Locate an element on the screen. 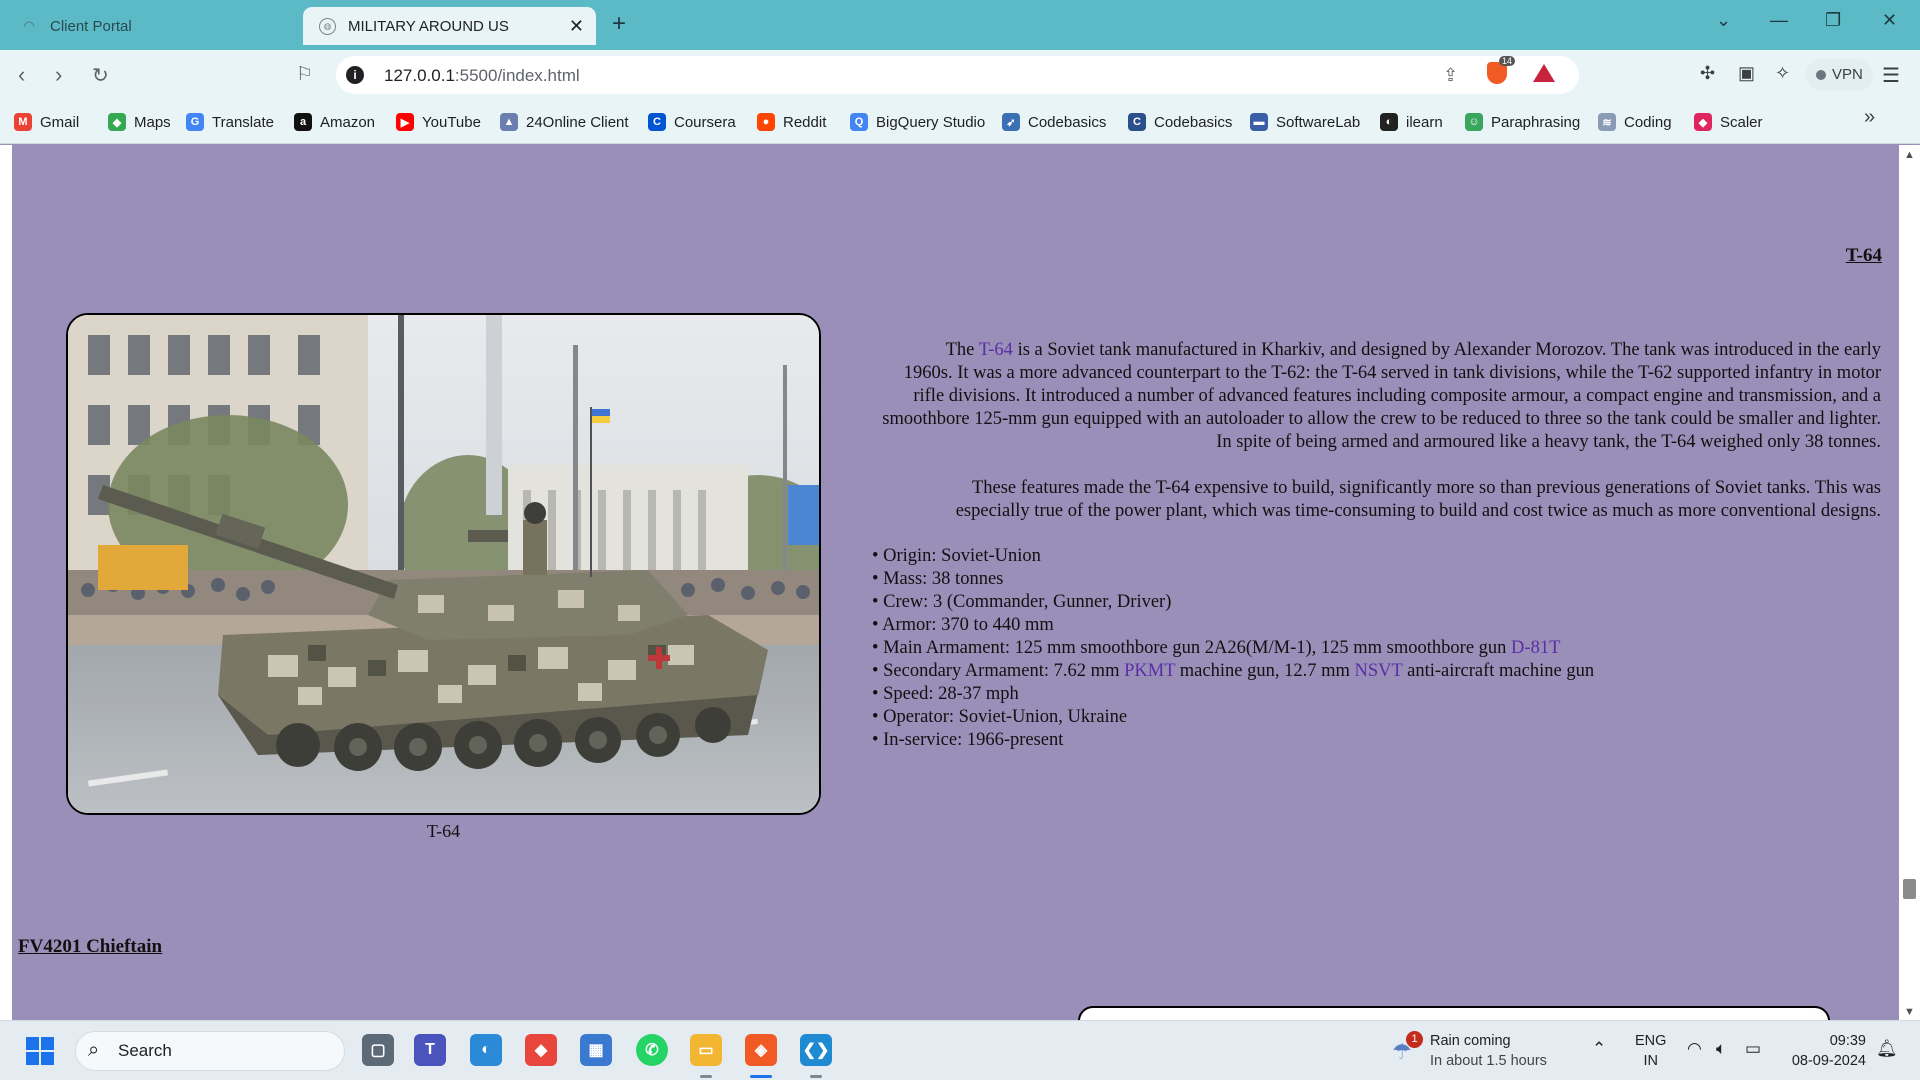 The height and width of the screenshot is (1080, 1920). close-window-icon: ✕ is located at coordinates (1889, 20).